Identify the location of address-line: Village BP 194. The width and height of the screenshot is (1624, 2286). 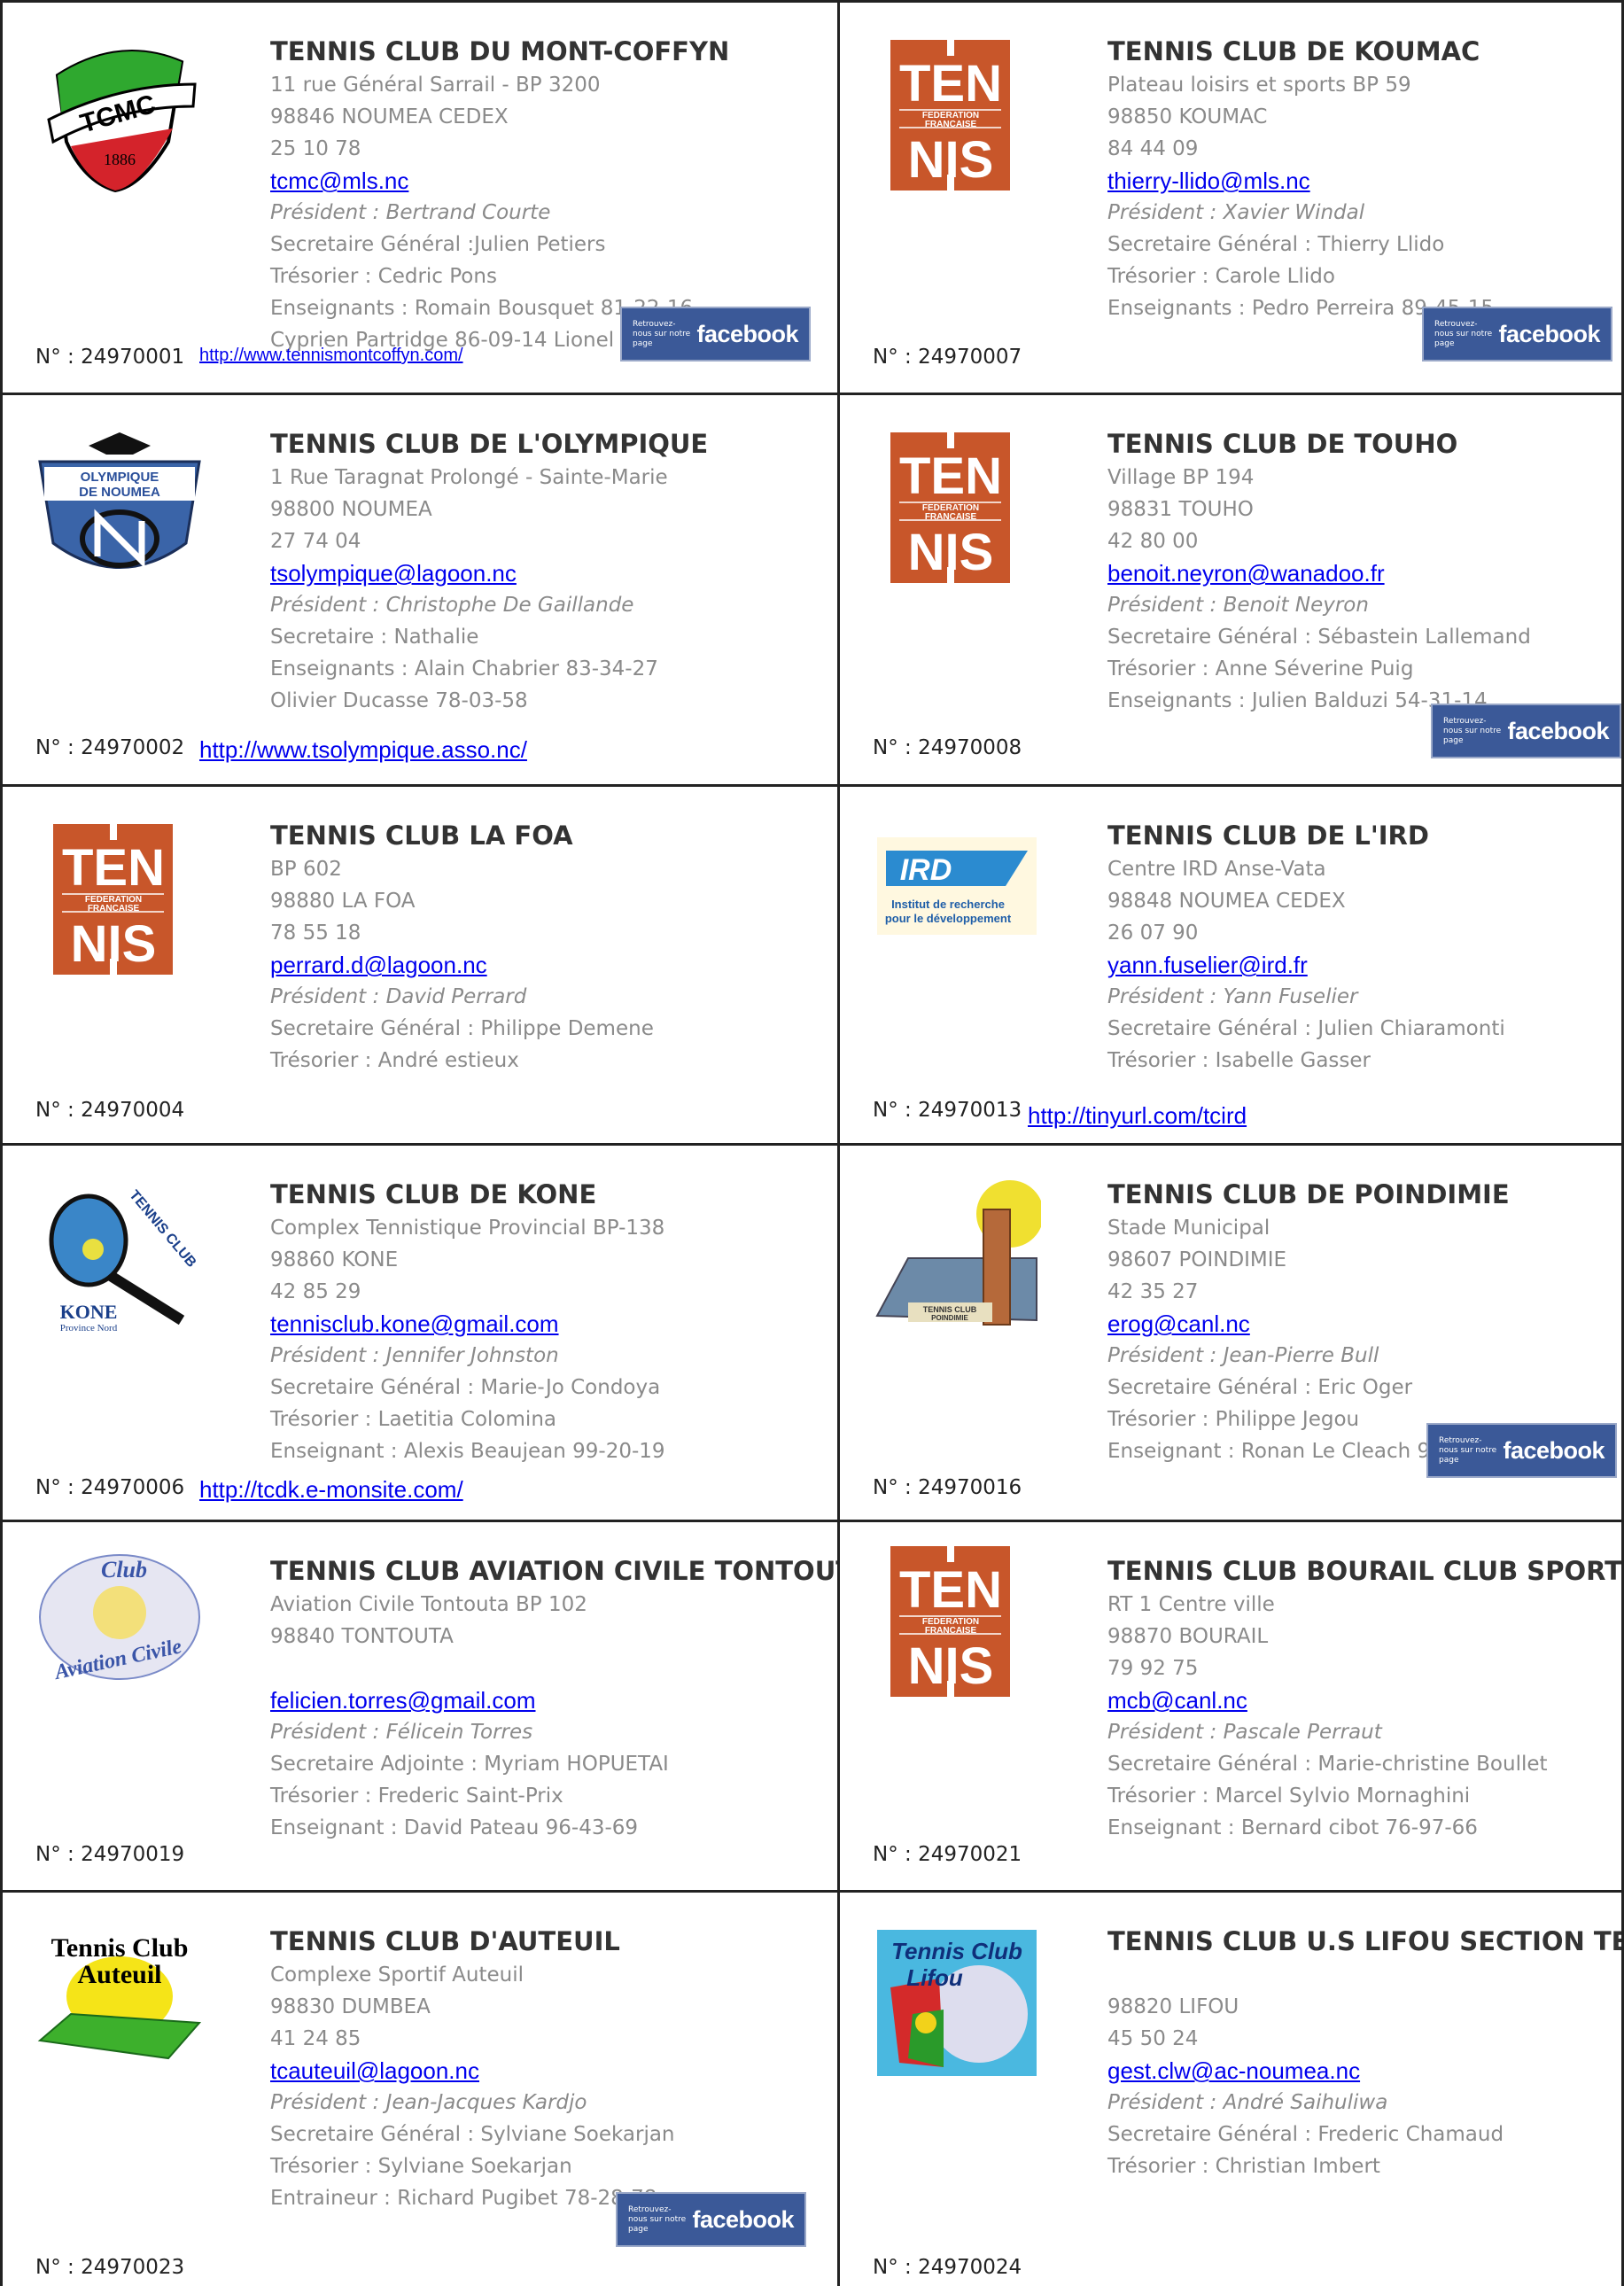
(1181, 477).